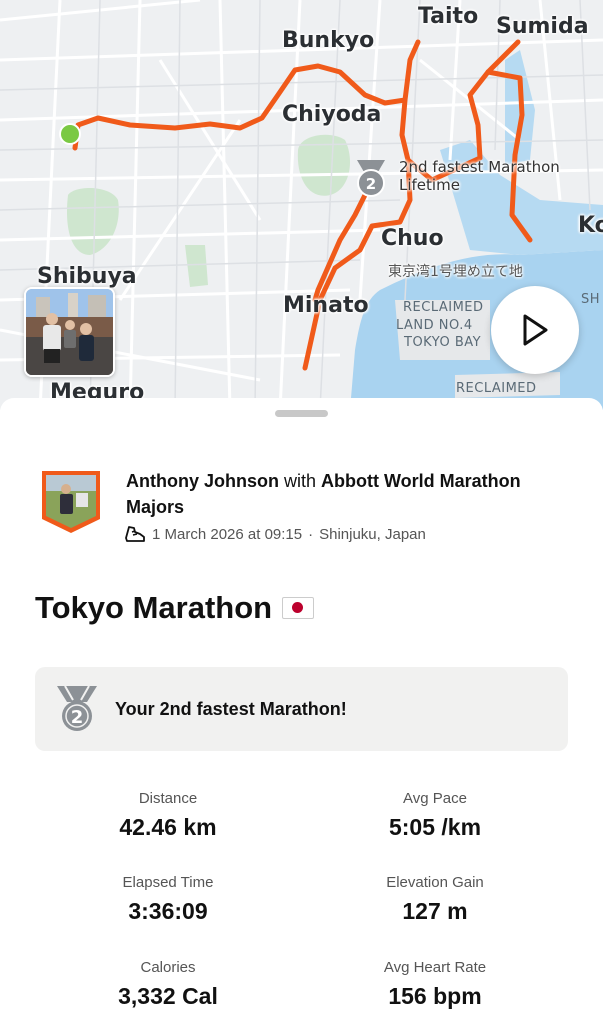  I want to click on stat-label: Calories, so click(168, 967).